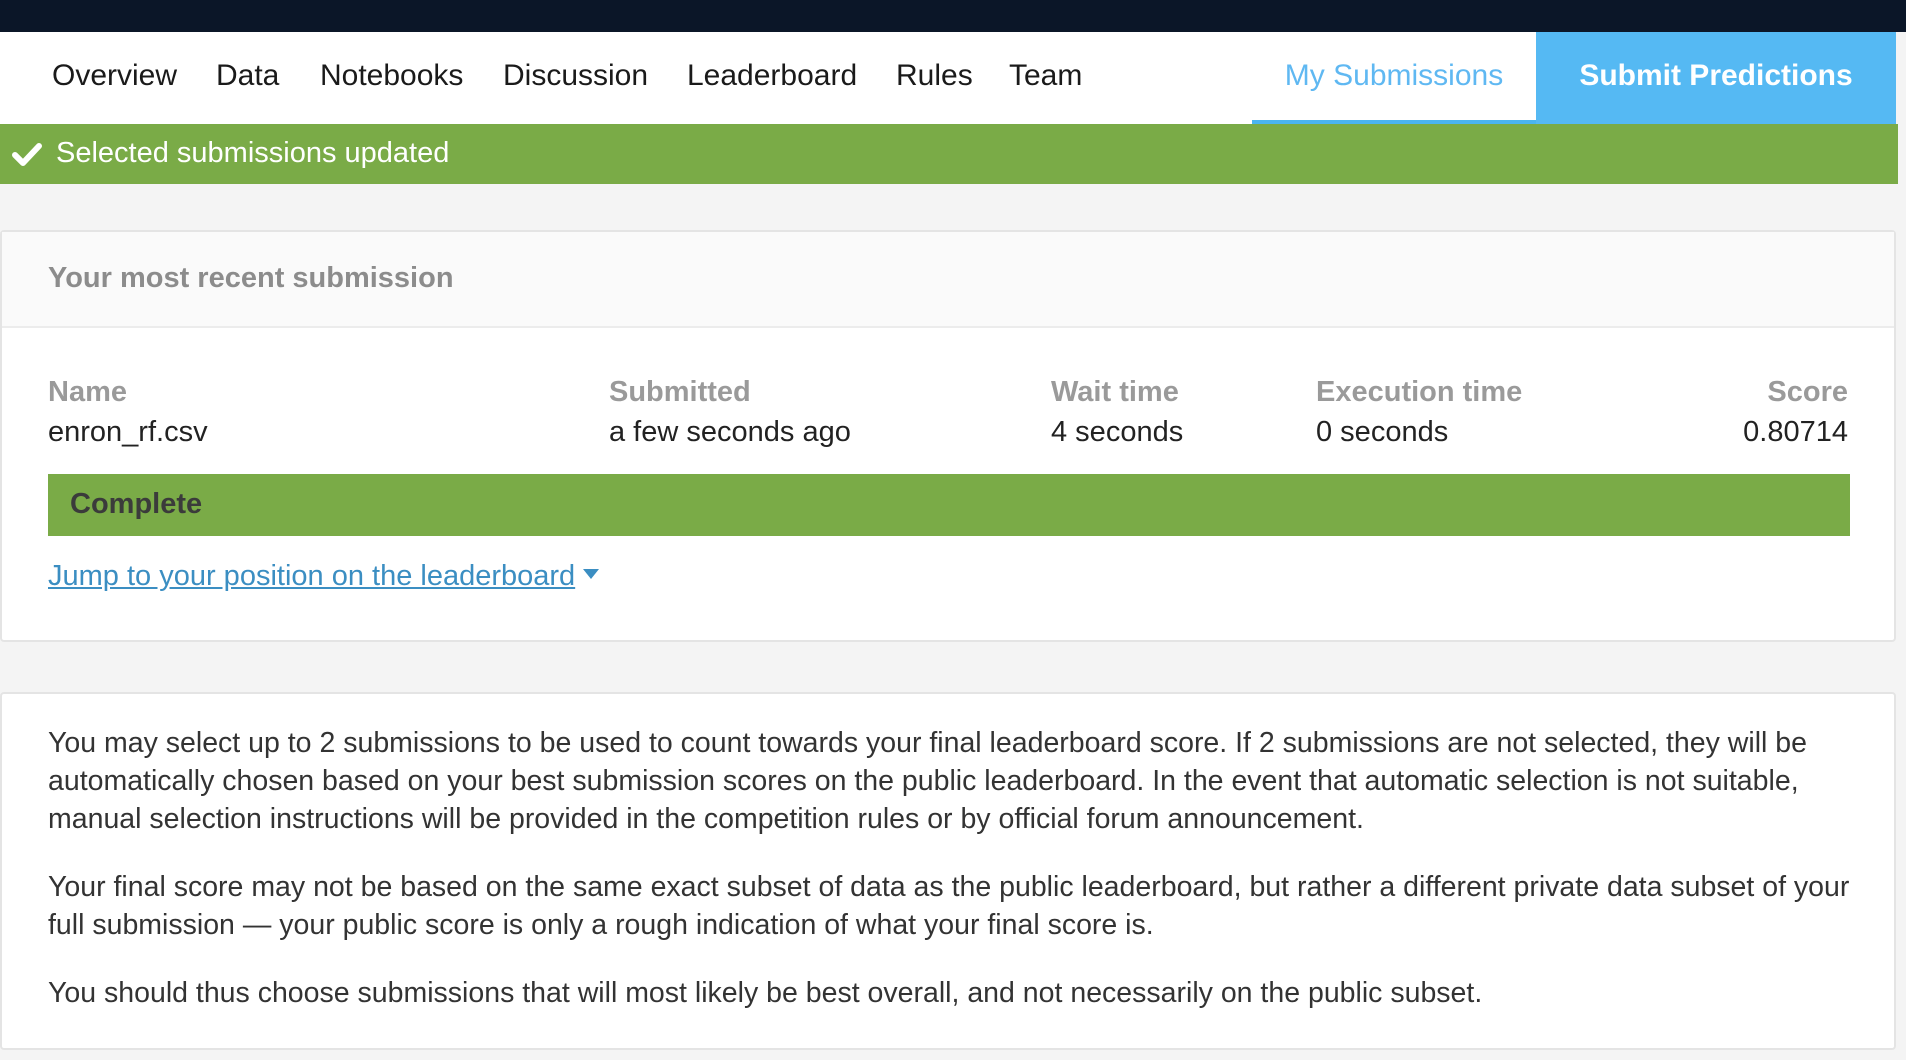  Describe the element at coordinates (591, 574) in the screenshot. I see `caret-down-icon` at that location.